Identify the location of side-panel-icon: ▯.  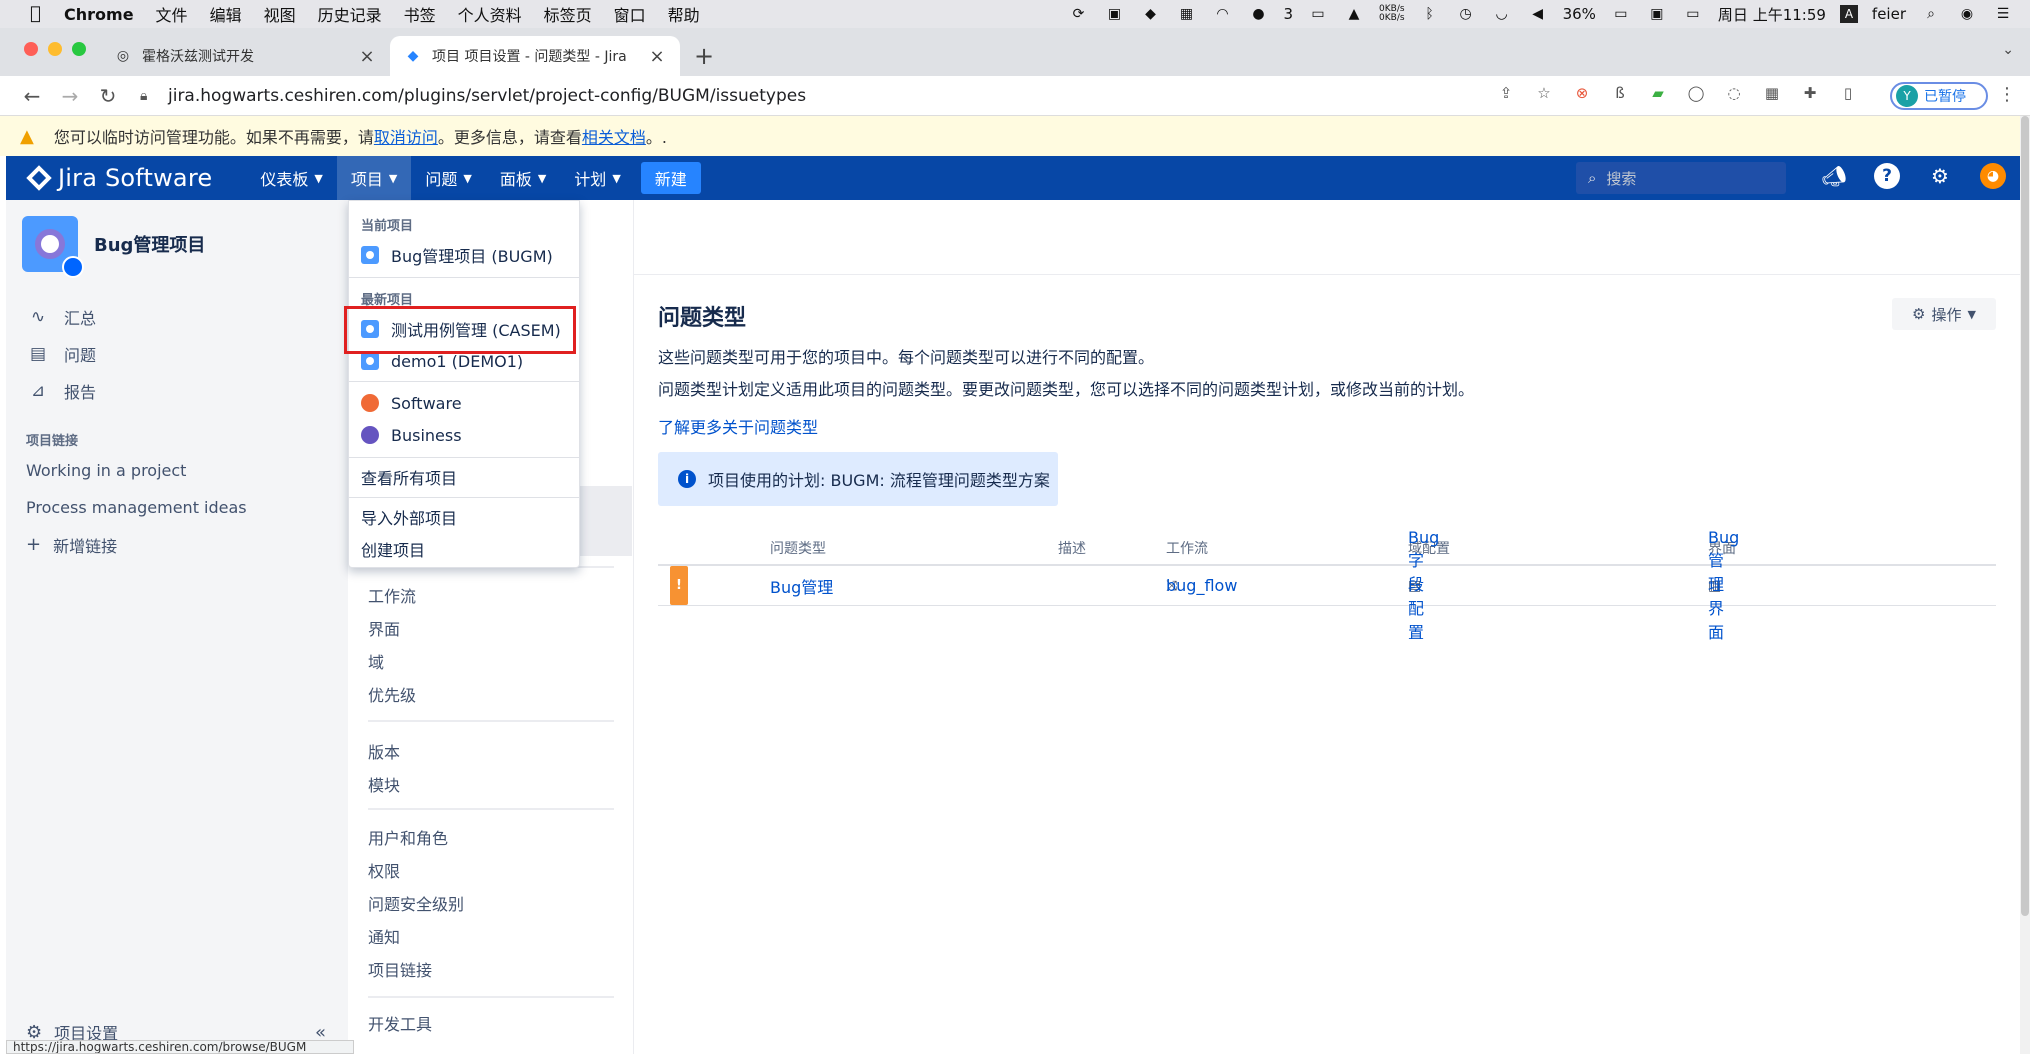
(1848, 93).